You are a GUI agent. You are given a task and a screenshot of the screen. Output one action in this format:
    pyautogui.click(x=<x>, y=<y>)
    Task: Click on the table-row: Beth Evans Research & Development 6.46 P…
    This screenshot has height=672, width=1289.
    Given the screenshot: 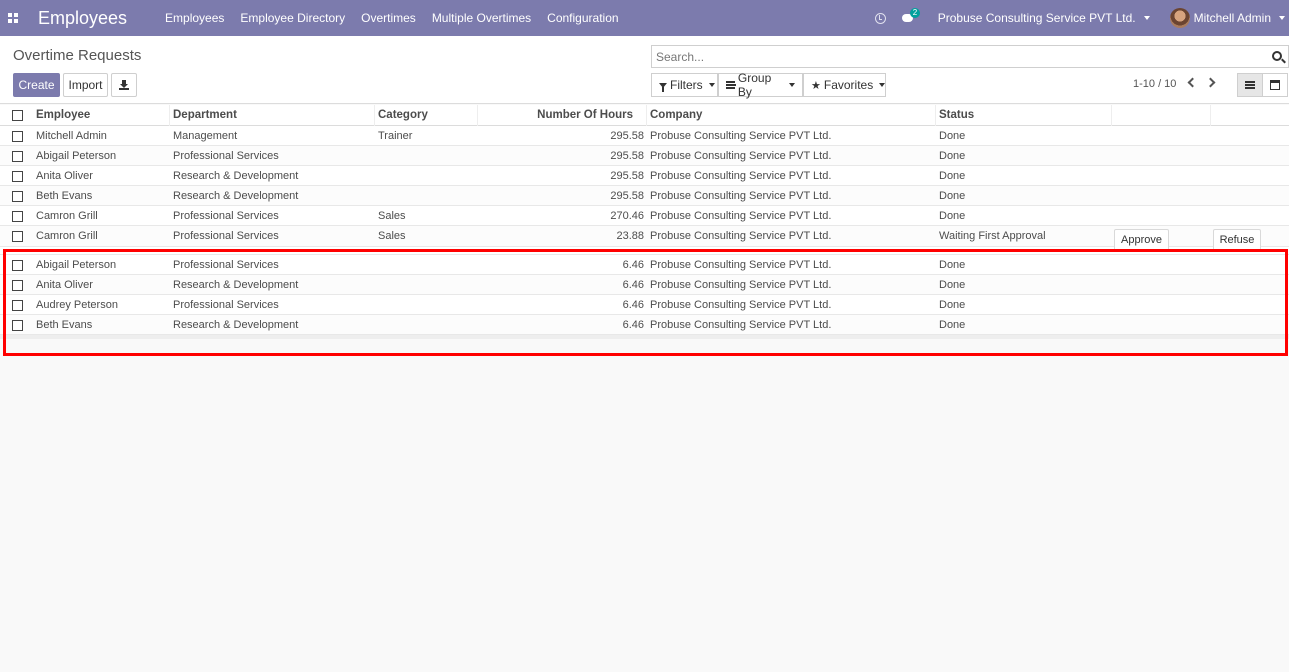 What is the action you would take?
    pyautogui.click(x=644, y=325)
    